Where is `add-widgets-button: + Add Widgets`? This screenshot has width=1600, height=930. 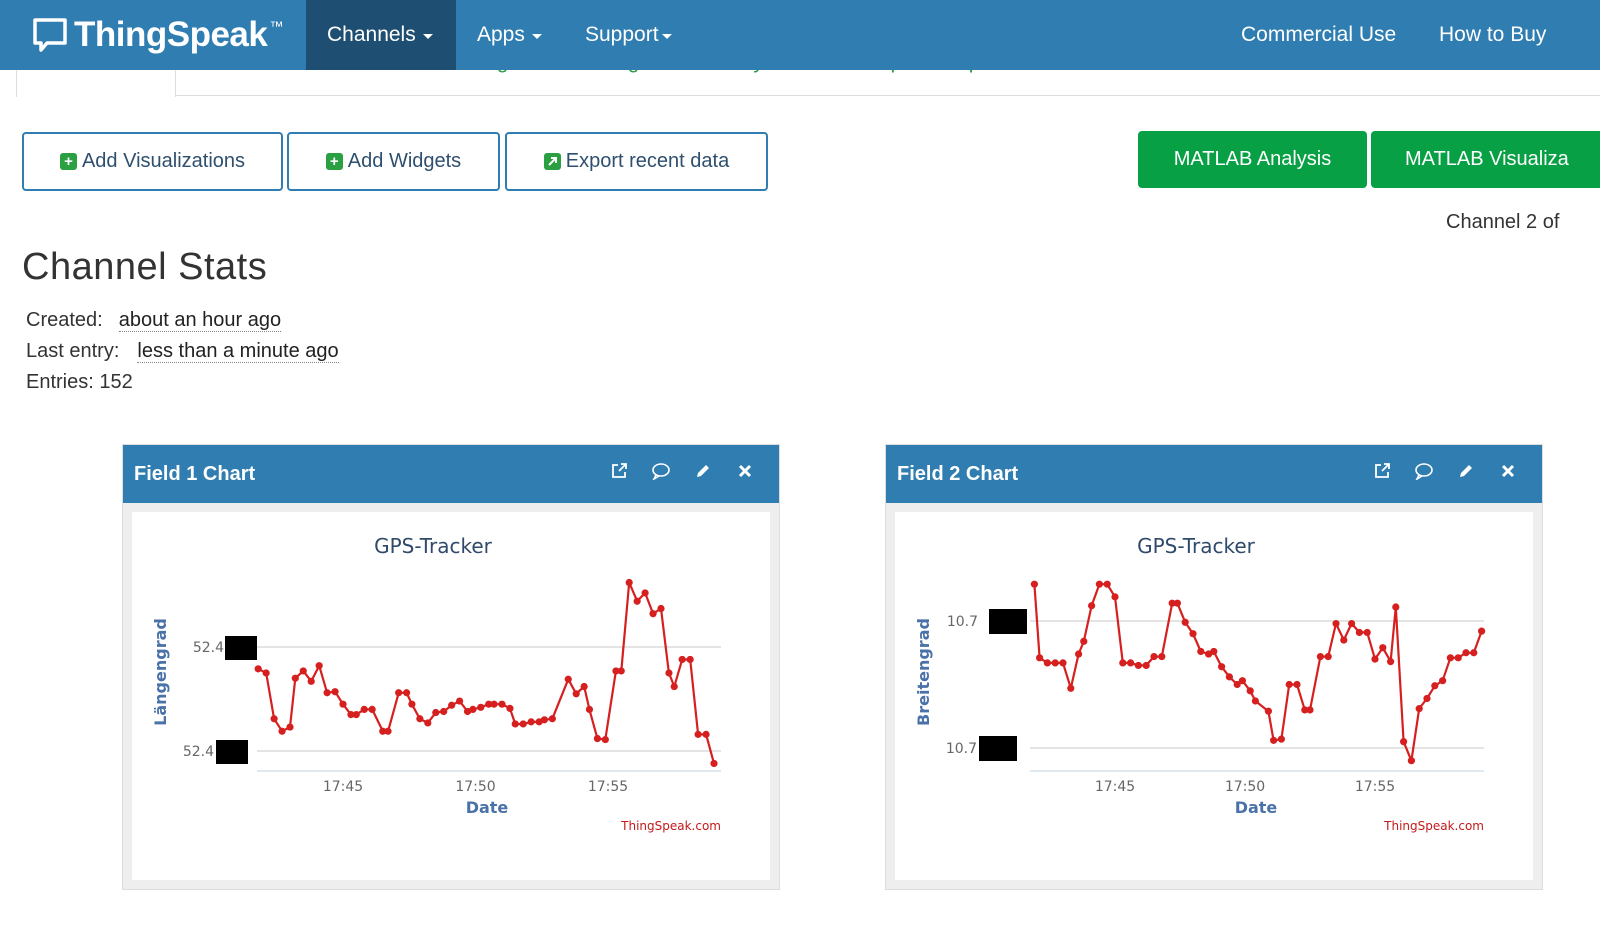 add-widgets-button: + Add Widgets is located at coordinates (393, 161).